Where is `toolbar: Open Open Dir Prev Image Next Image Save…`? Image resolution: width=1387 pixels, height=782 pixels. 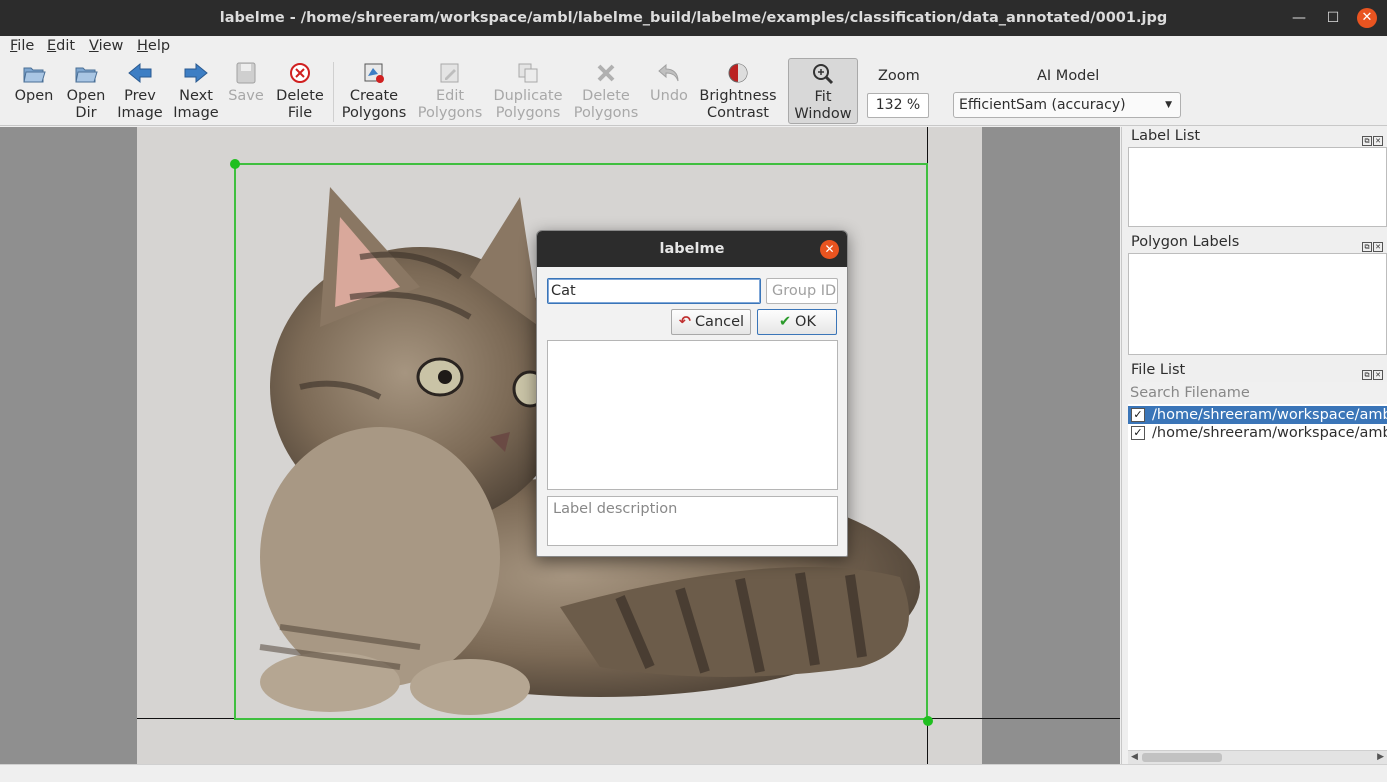 toolbar: Open Open Dir Prev Image Next Image Save… is located at coordinates (693, 92).